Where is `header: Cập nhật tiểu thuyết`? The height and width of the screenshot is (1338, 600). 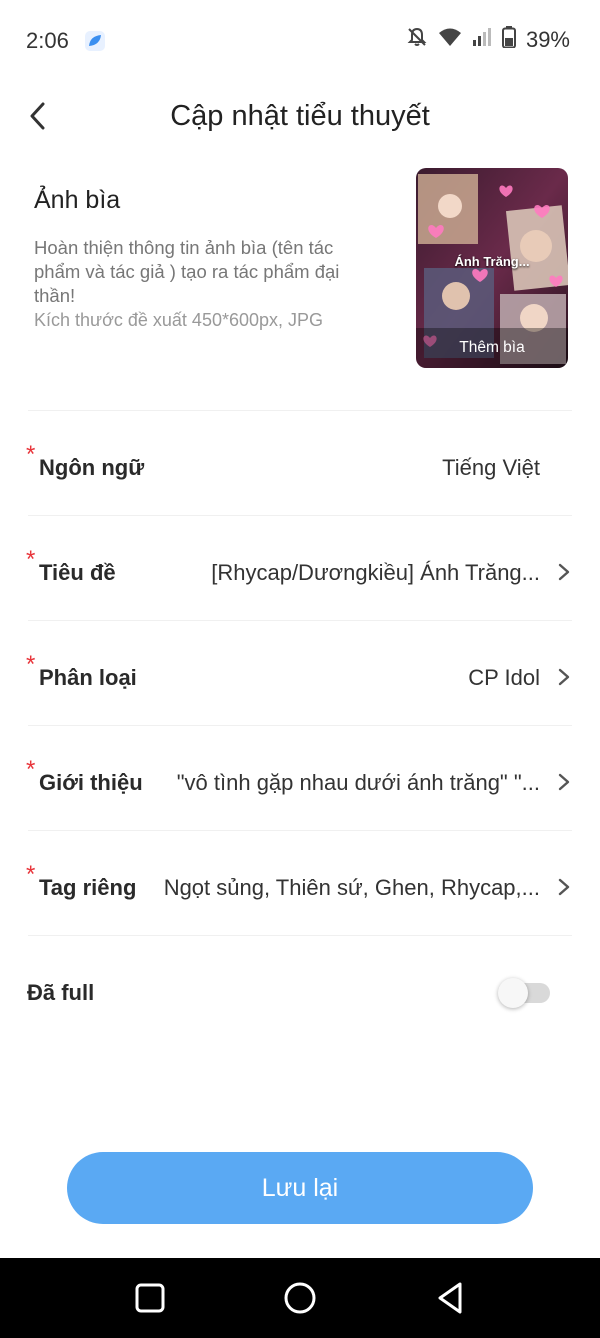
header: Cập nhật tiểu thuyết is located at coordinates (300, 118).